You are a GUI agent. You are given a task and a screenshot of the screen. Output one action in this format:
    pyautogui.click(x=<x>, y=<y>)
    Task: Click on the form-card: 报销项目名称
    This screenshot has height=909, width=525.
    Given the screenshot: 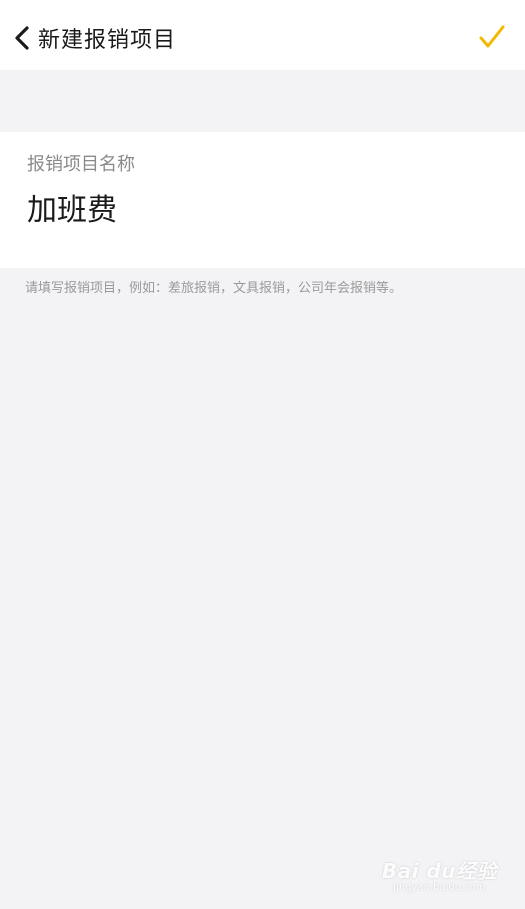 What is the action you would take?
    pyautogui.click(x=262, y=200)
    